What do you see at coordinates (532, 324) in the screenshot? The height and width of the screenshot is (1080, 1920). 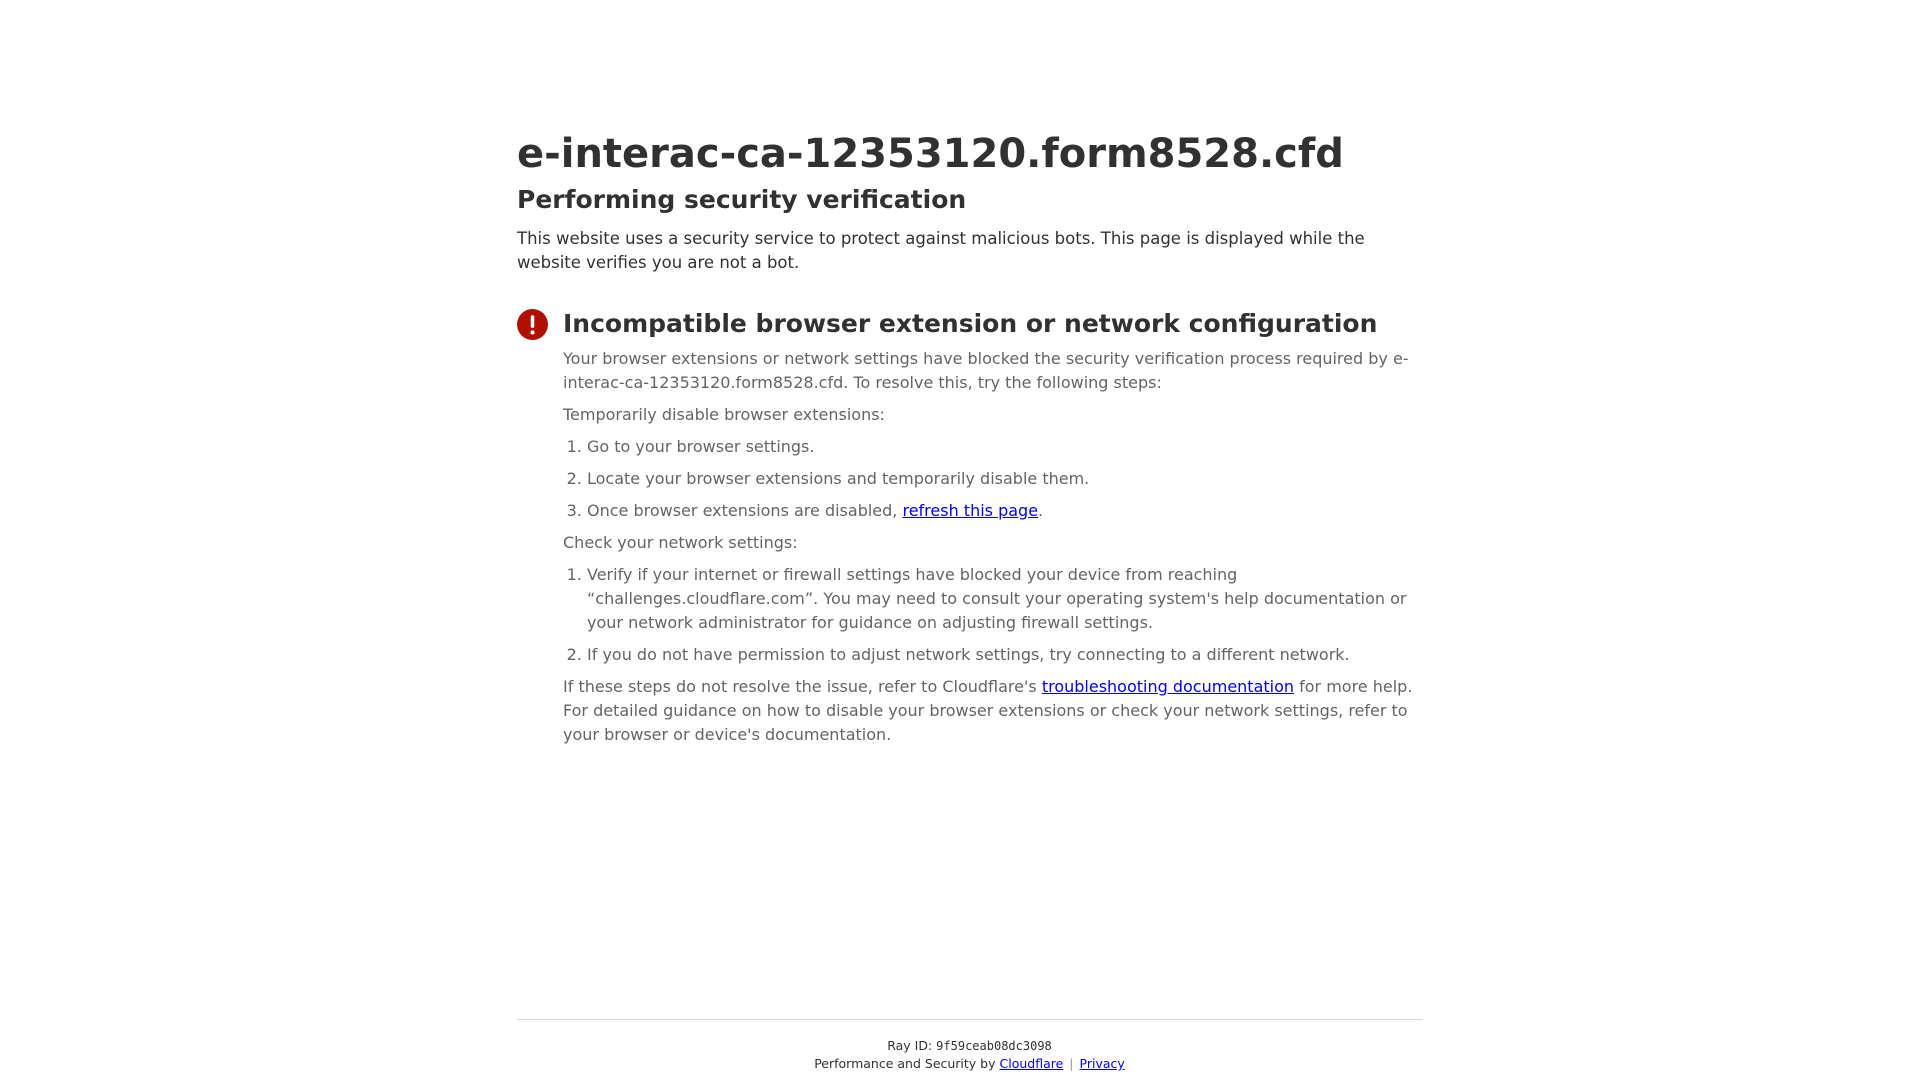 I see `exclamation-circle-icon` at bounding box center [532, 324].